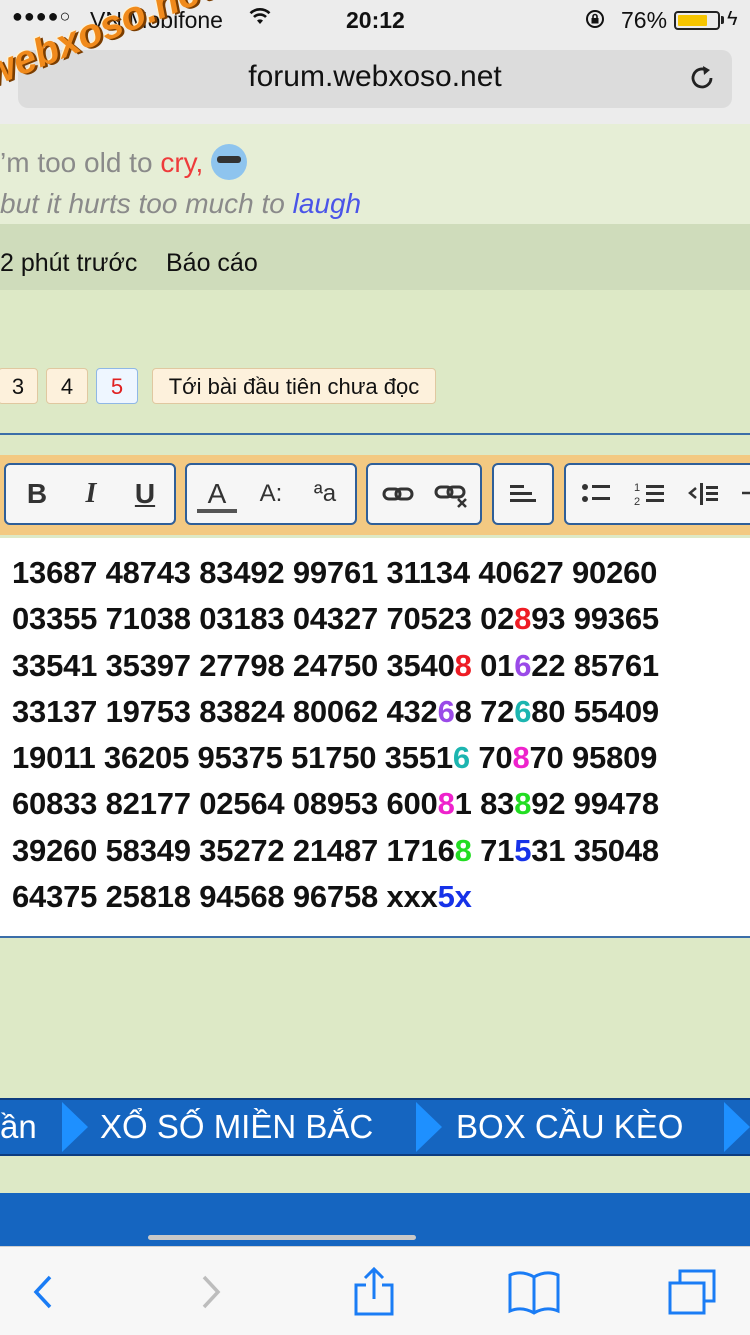  I want to click on svg-text: 2, so click(637, 502).